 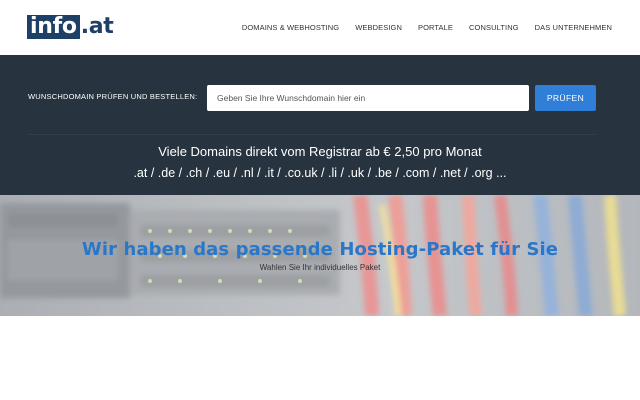 What do you see at coordinates (290, 27) in the screenshot?
I see `nav-item-domains-webhosting: DOMAINS & WEBHOSTING` at bounding box center [290, 27].